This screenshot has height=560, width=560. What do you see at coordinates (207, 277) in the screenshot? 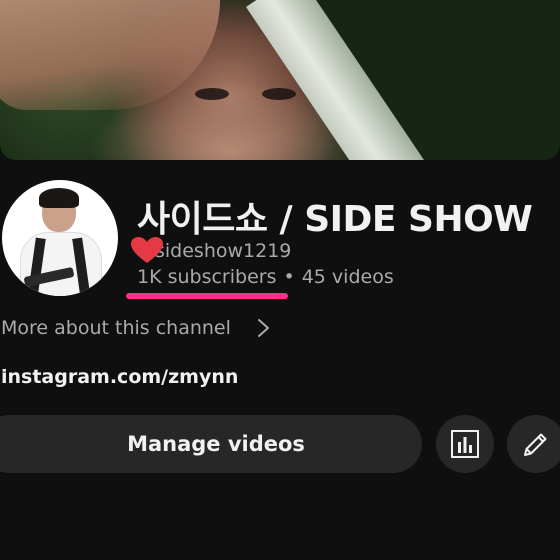
I see `subscriber-count: 1K subscribers` at bounding box center [207, 277].